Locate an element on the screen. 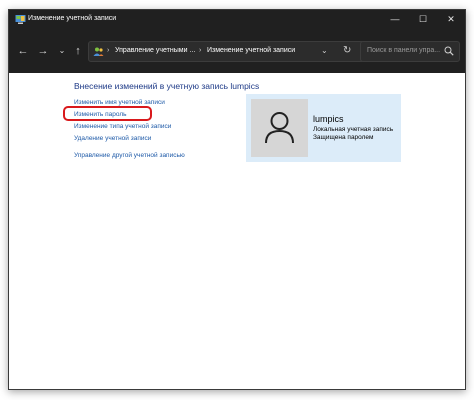  manage-another-account-link: Управление другой учетной записью is located at coordinates (129, 155).